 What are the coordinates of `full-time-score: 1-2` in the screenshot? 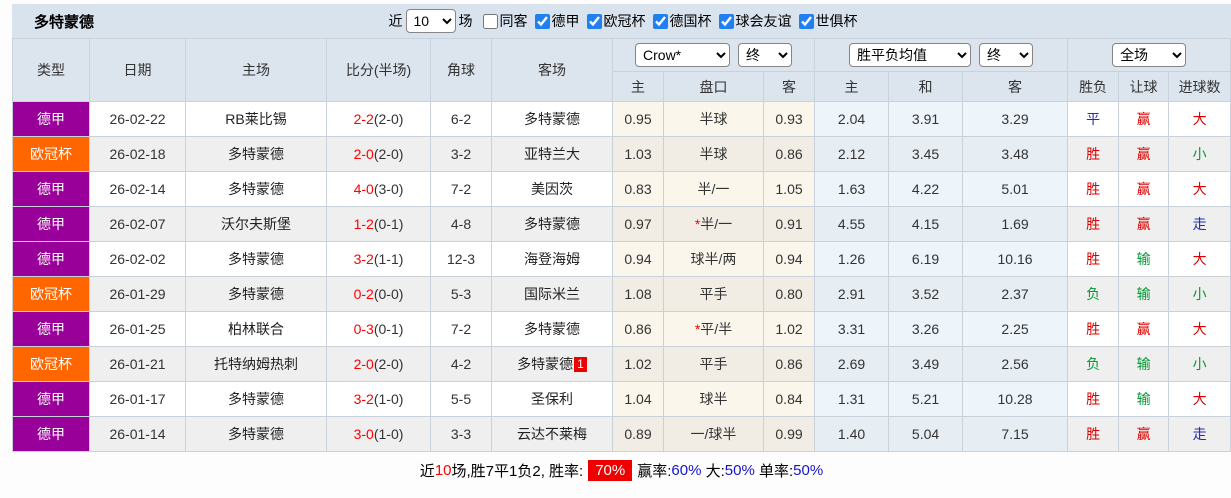 It's located at (363, 224).